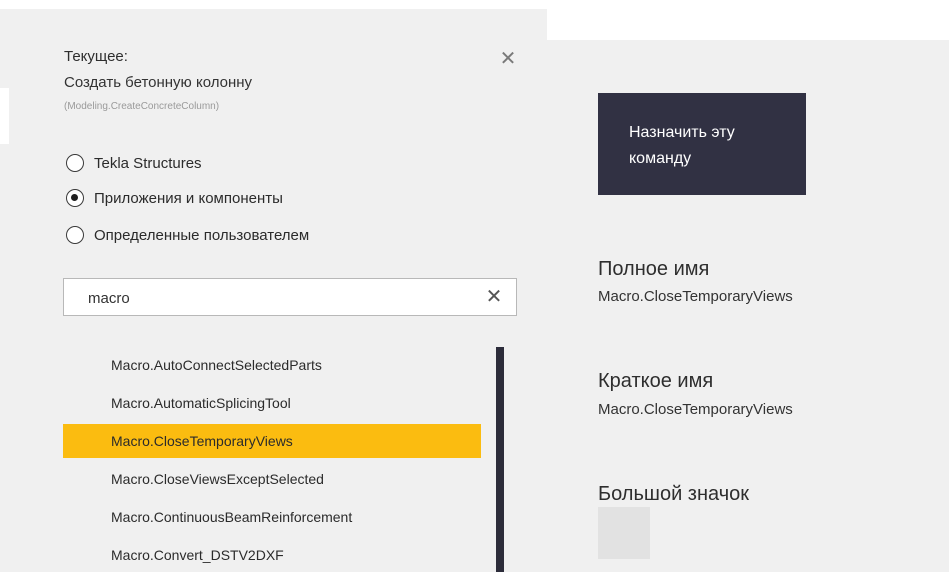  Describe the element at coordinates (474, 4) in the screenshot. I see `top-strip` at that location.